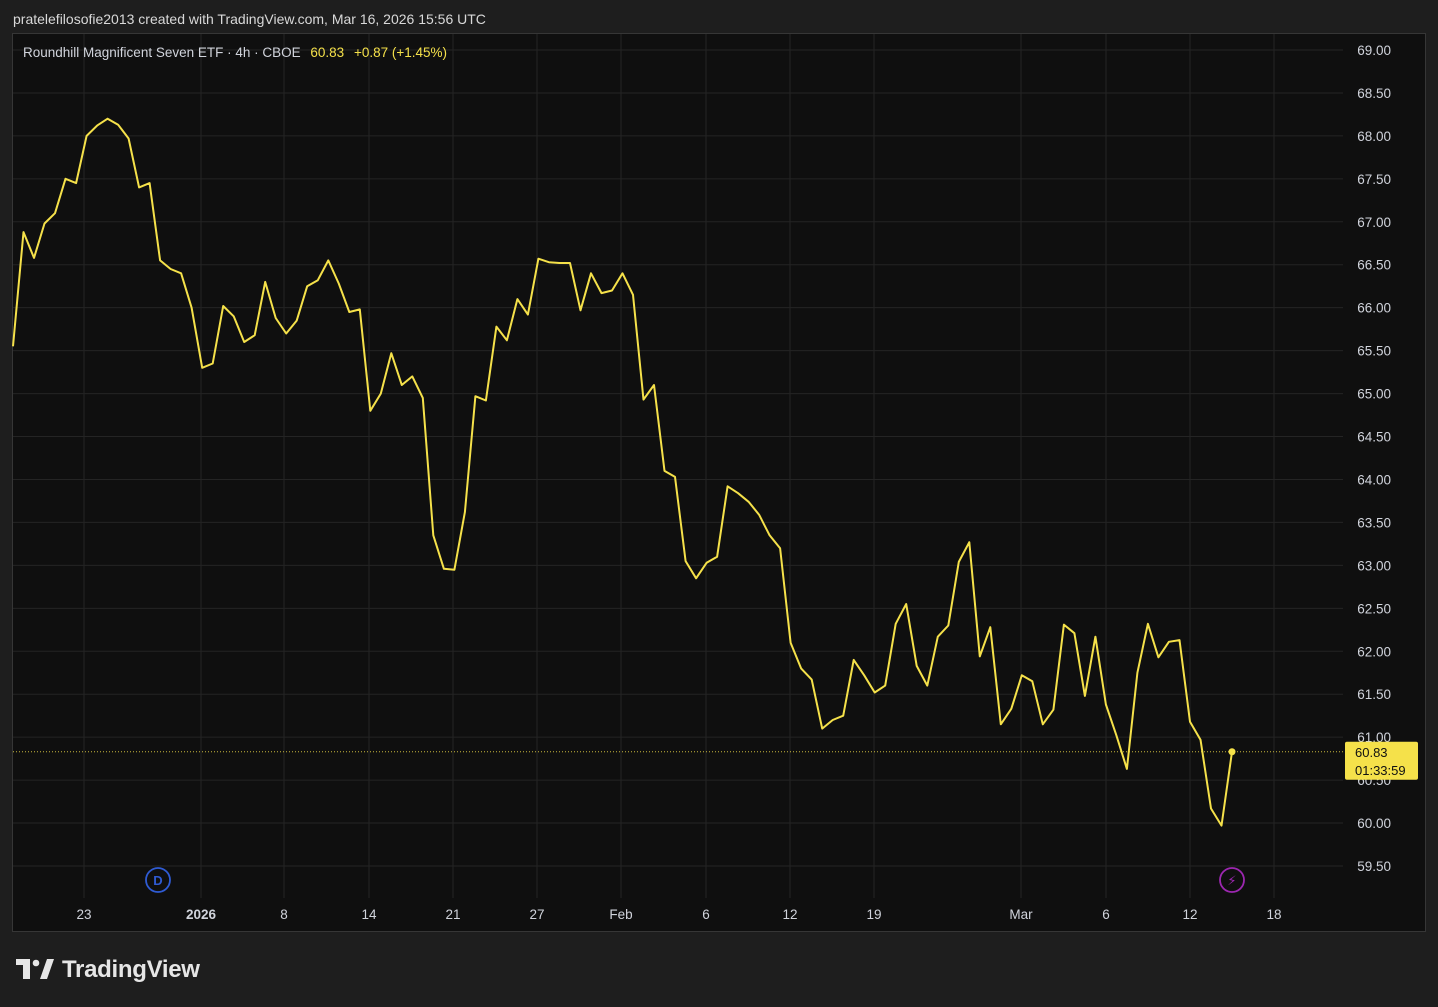 This screenshot has width=1438, height=1007. Describe the element at coordinates (1374, 351) in the screenshot. I see `y-tick-label: 65.50` at that location.